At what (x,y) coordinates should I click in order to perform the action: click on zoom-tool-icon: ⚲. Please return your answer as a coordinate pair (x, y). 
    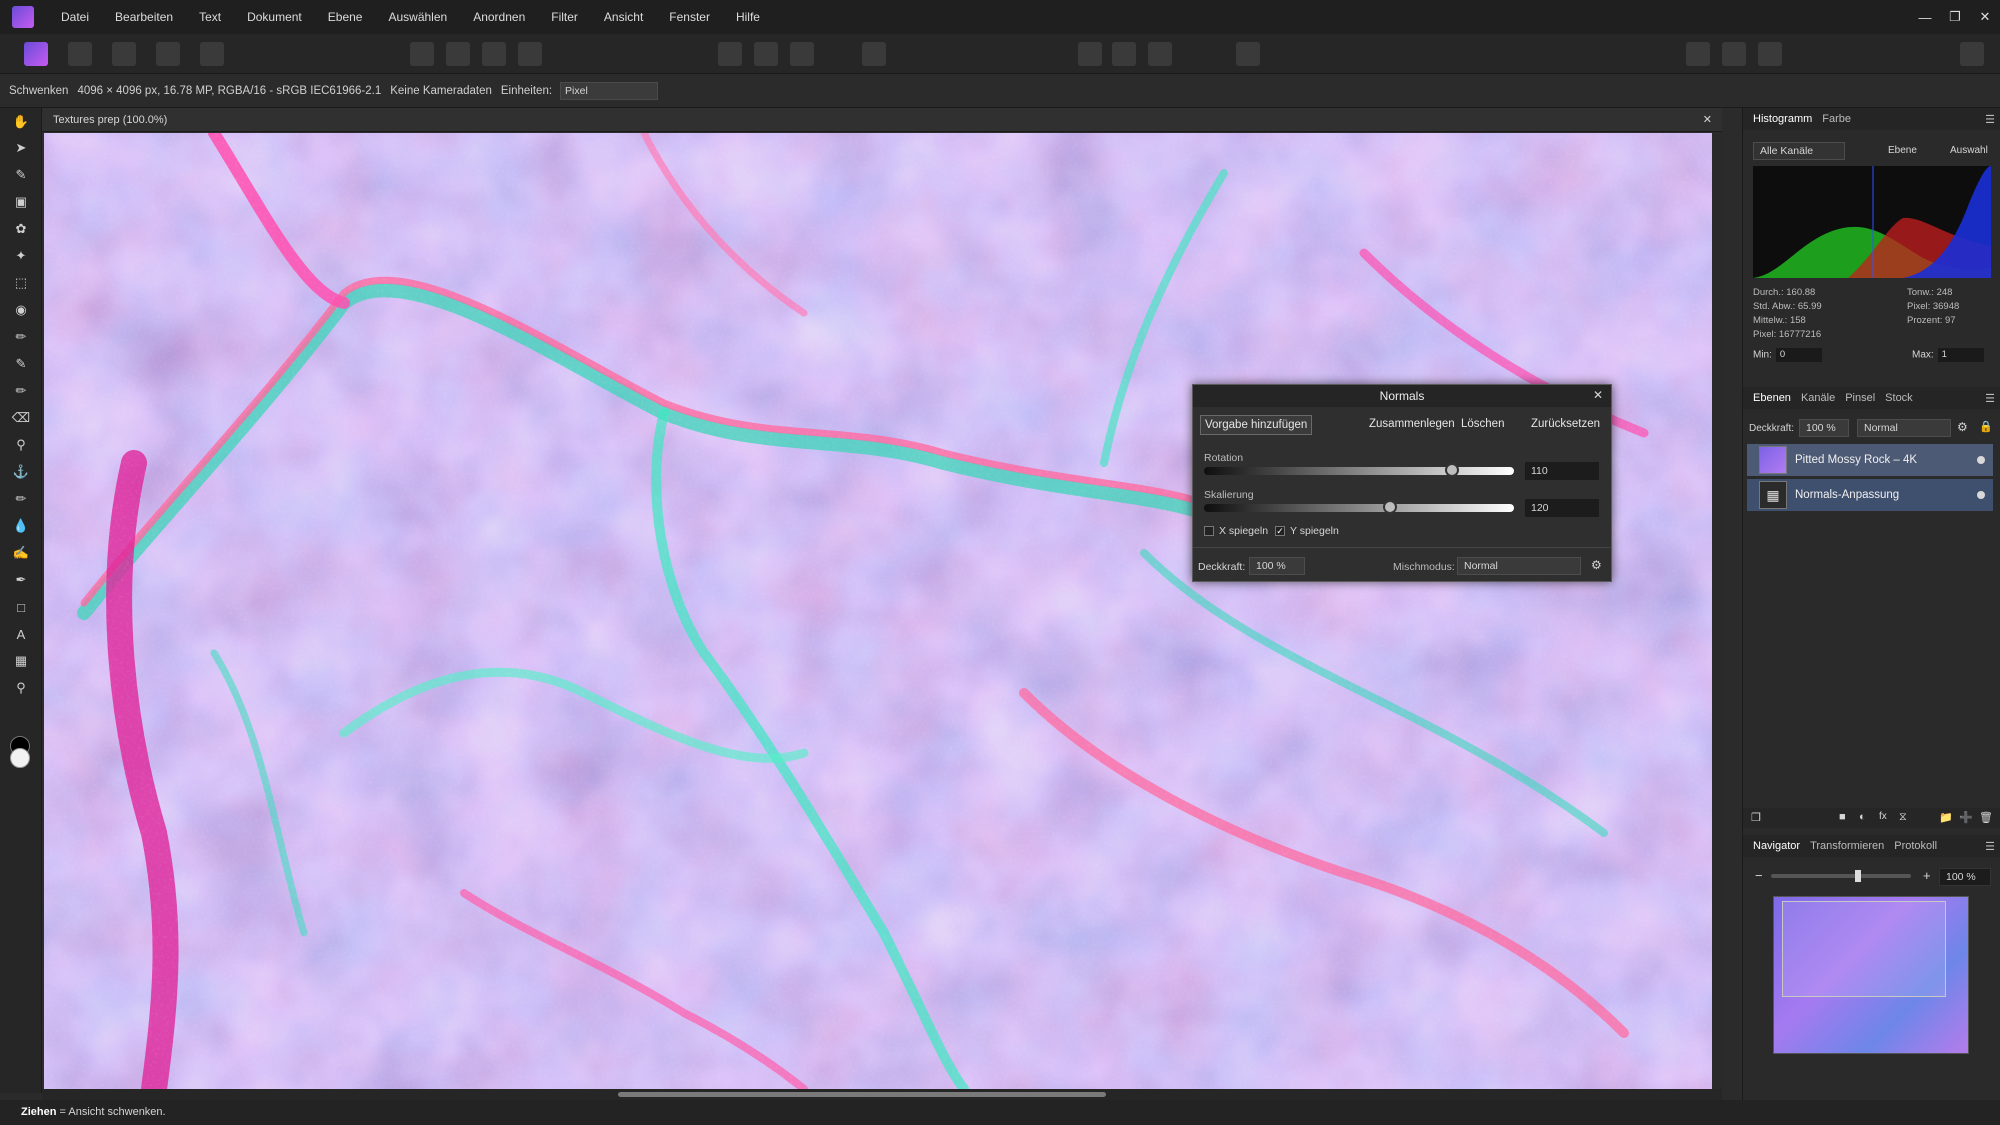
    Looking at the image, I should click on (21, 688).